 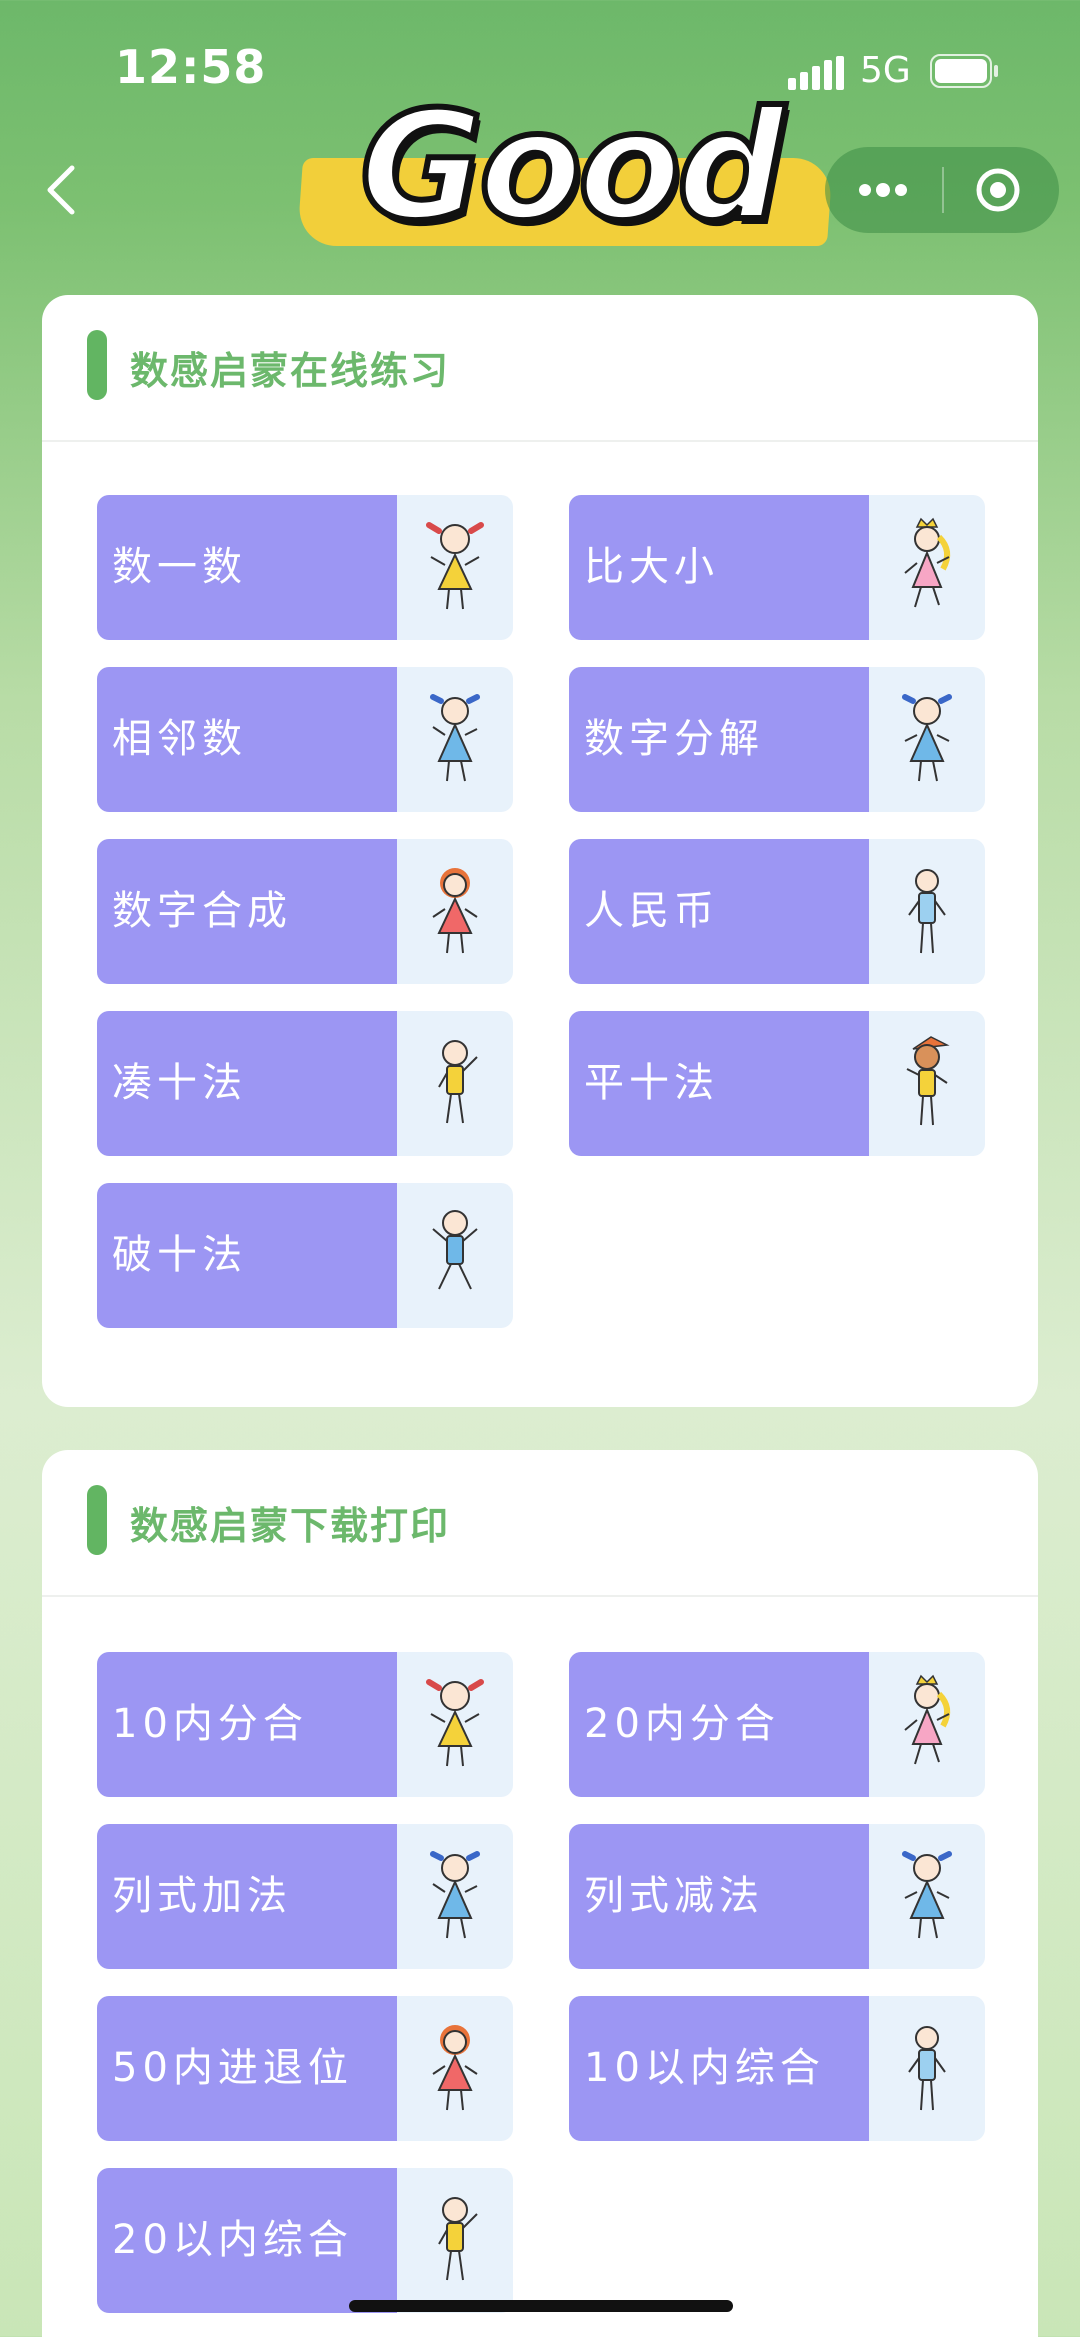 I want to click on item-column-addition: 列式加法, so click(x=305, y=1896).